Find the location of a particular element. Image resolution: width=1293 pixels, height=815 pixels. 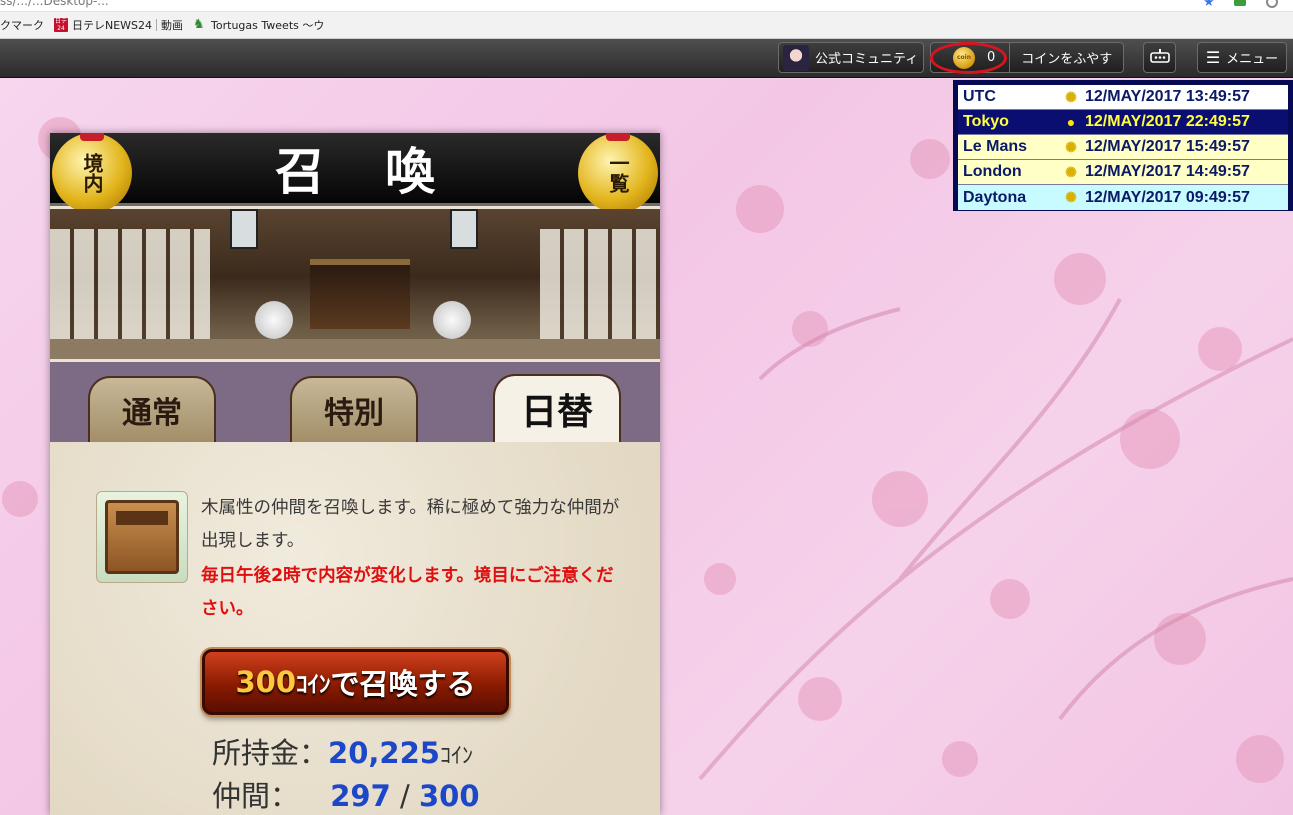

lantern-left is located at coordinates (244, 229).